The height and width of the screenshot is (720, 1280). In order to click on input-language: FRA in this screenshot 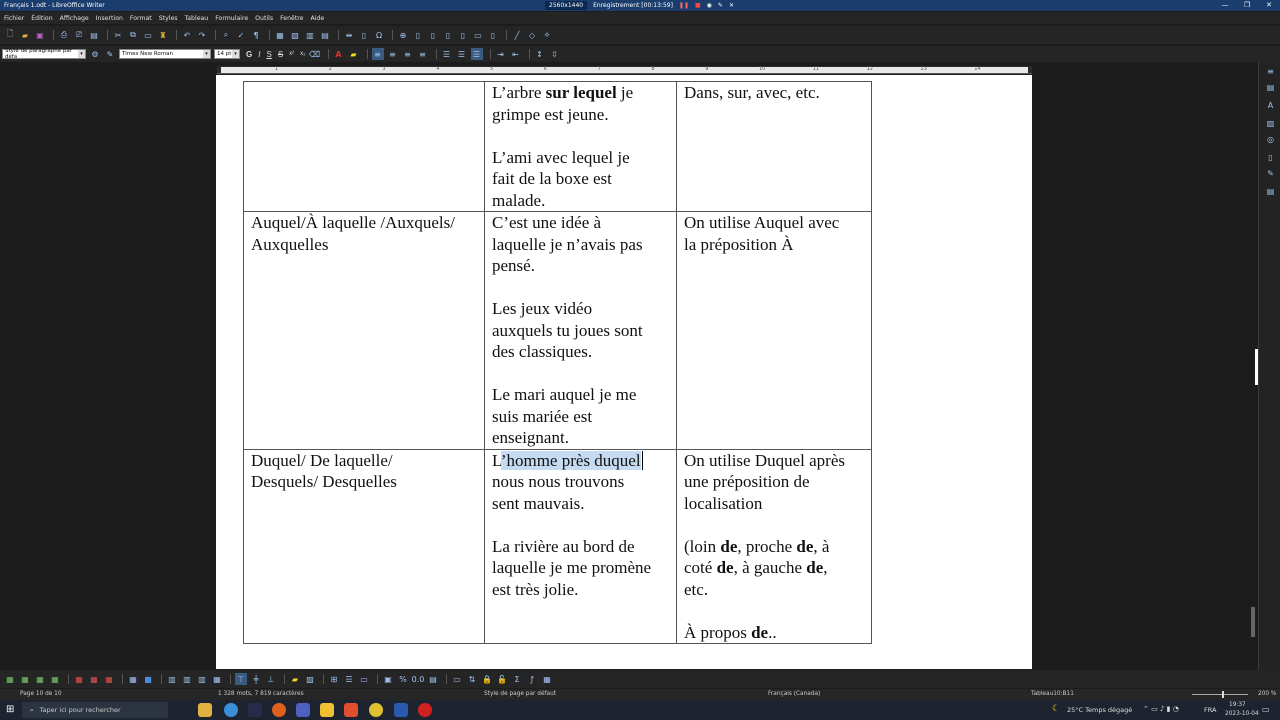, I will do `click(1210, 710)`.